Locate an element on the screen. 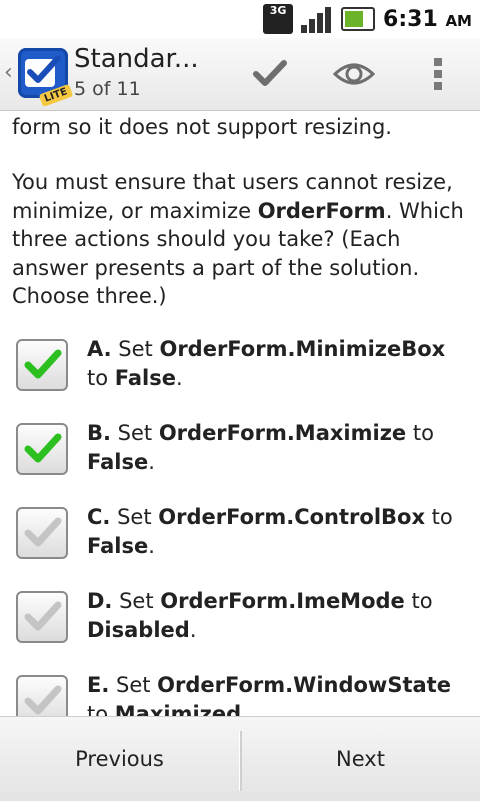  network-3g-icon: 3G is located at coordinates (278, 19).